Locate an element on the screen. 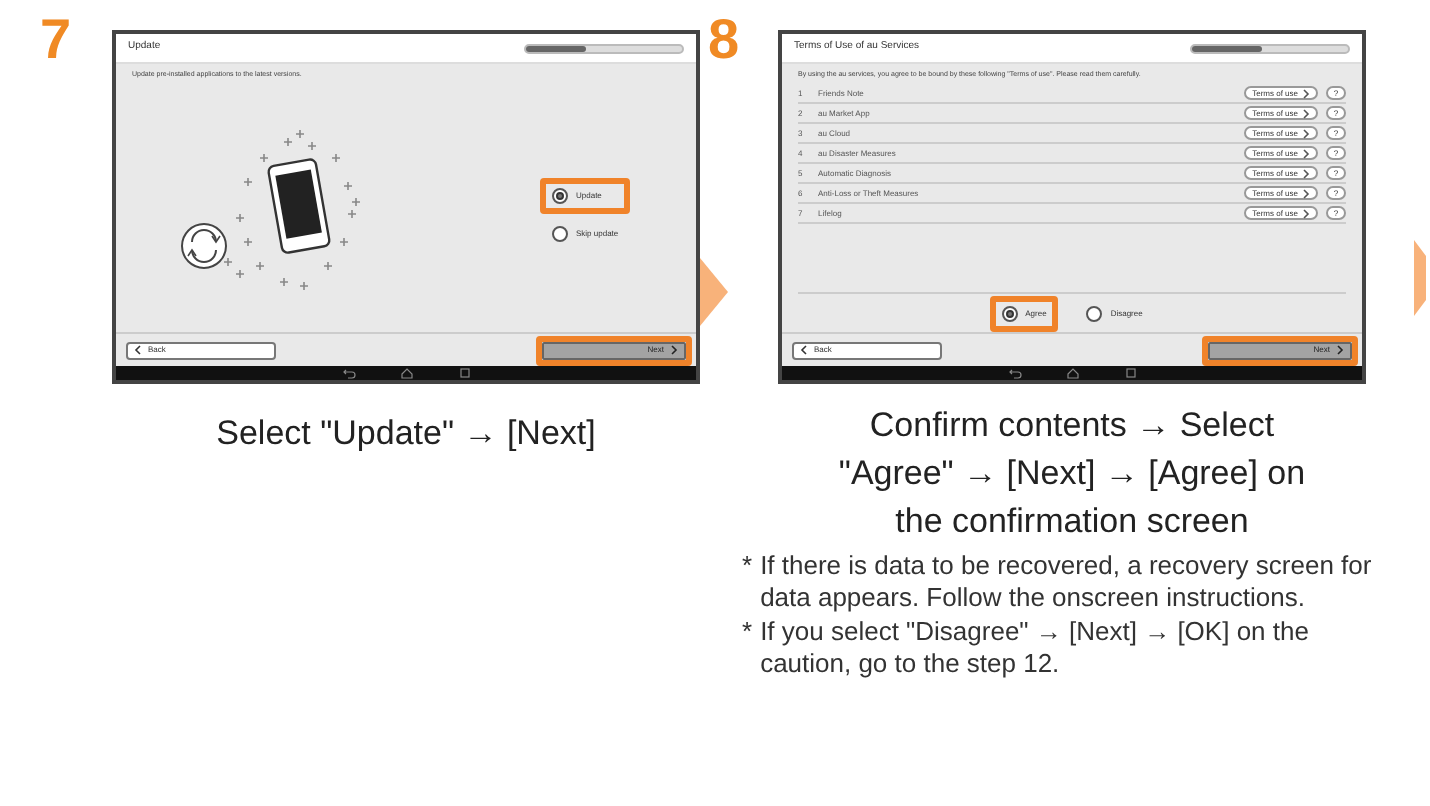 This screenshot has width=1430, height=806. caption-text: the confirmation screen is located at coordinates (1072, 522).